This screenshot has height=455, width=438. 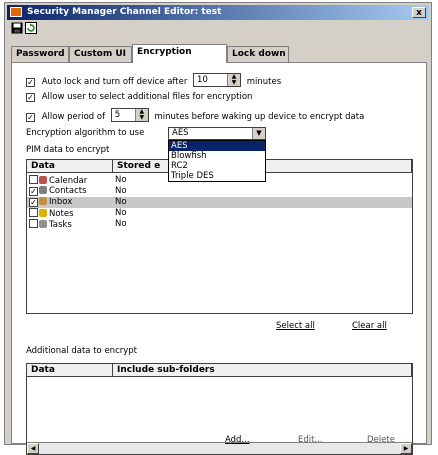 What do you see at coordinates (30, 117) in the screenshot?
I see `allow-period-checkbox: ✓` at bounding box center [30, 117].